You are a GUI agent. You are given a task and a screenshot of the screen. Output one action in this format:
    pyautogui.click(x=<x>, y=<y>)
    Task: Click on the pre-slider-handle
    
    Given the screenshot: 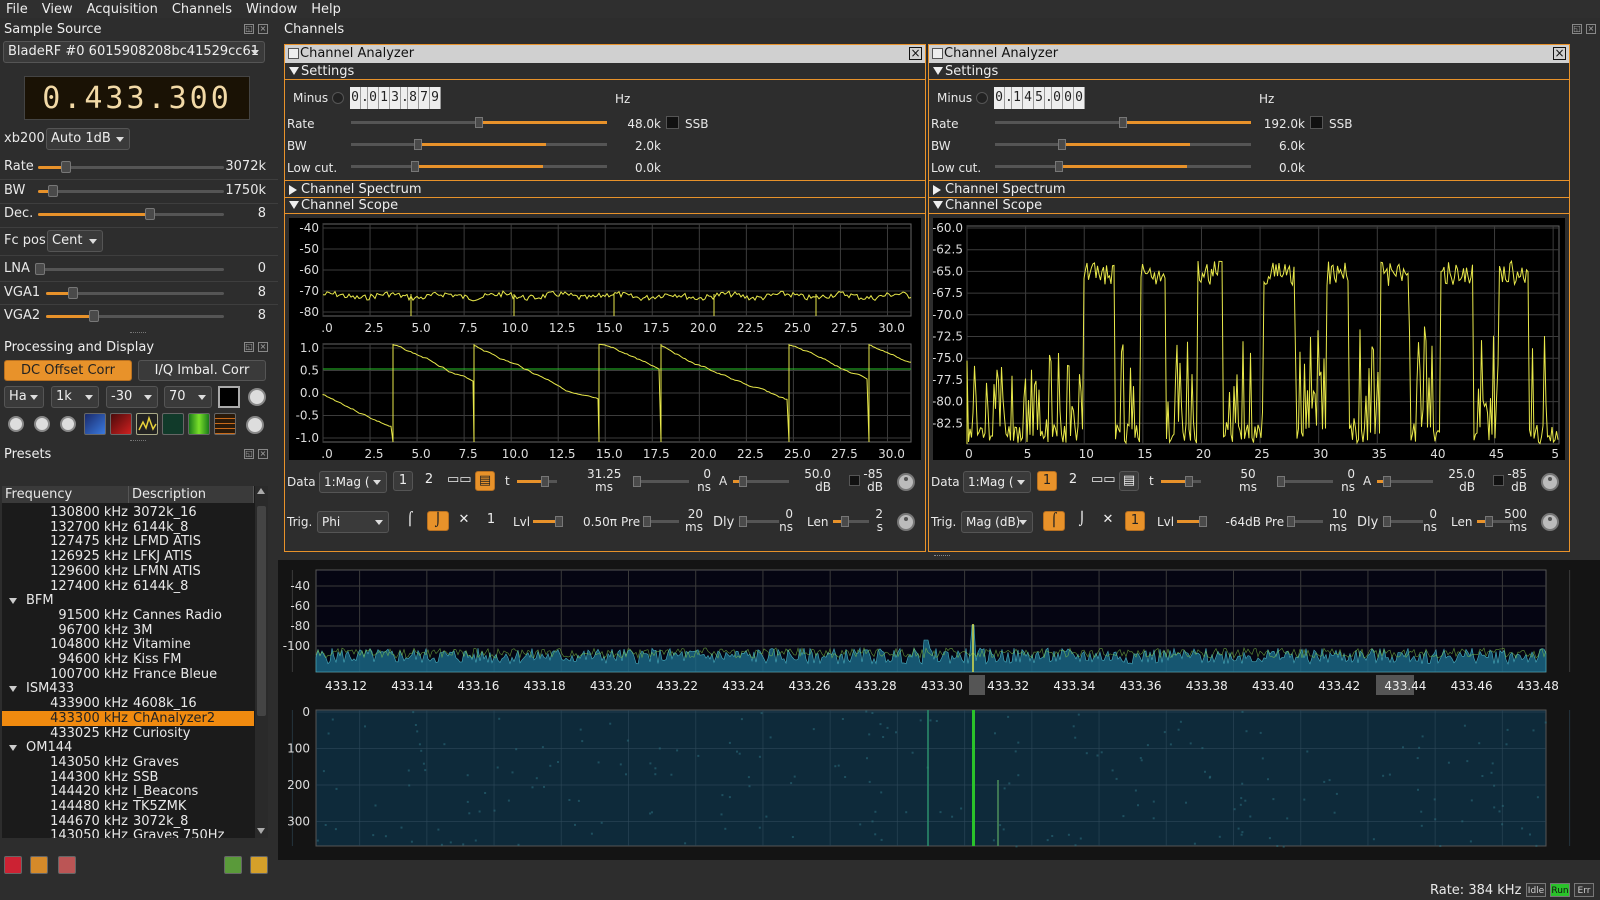 What is the action you would take?
    pyautogui.click(x=647, y=521)
    